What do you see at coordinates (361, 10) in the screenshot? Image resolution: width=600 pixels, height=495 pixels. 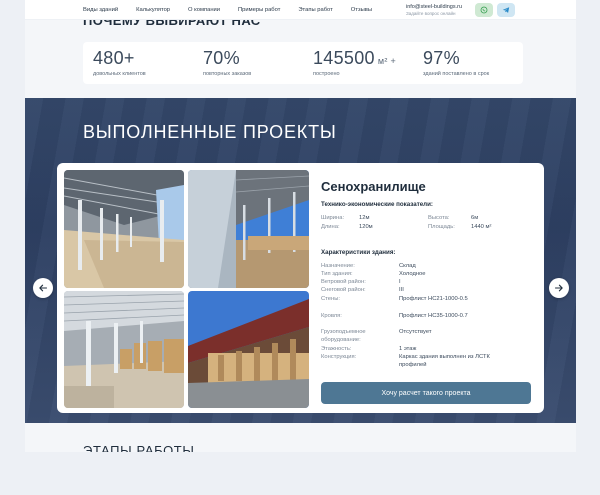 I see `nav-item-reviews: Отзывы` at bounding box center [361, 10].